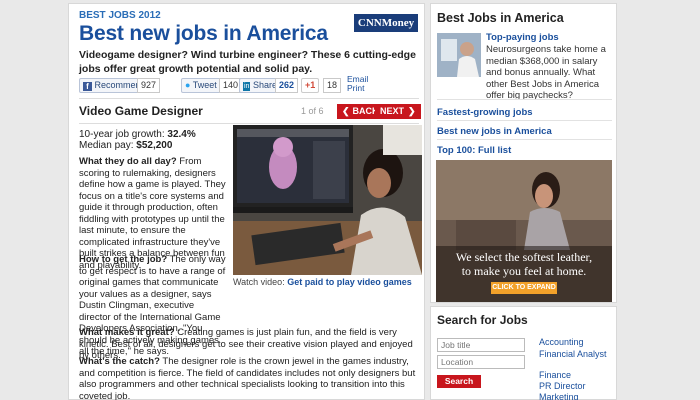  I want to click on feature-thumbnail, so click(459, 55).